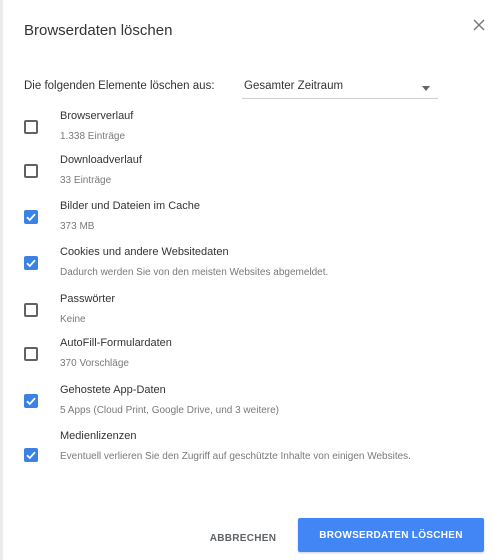 This screenshot has height=560, width=495. I want to click on checkbox-passwoerter, so click(31, 310).